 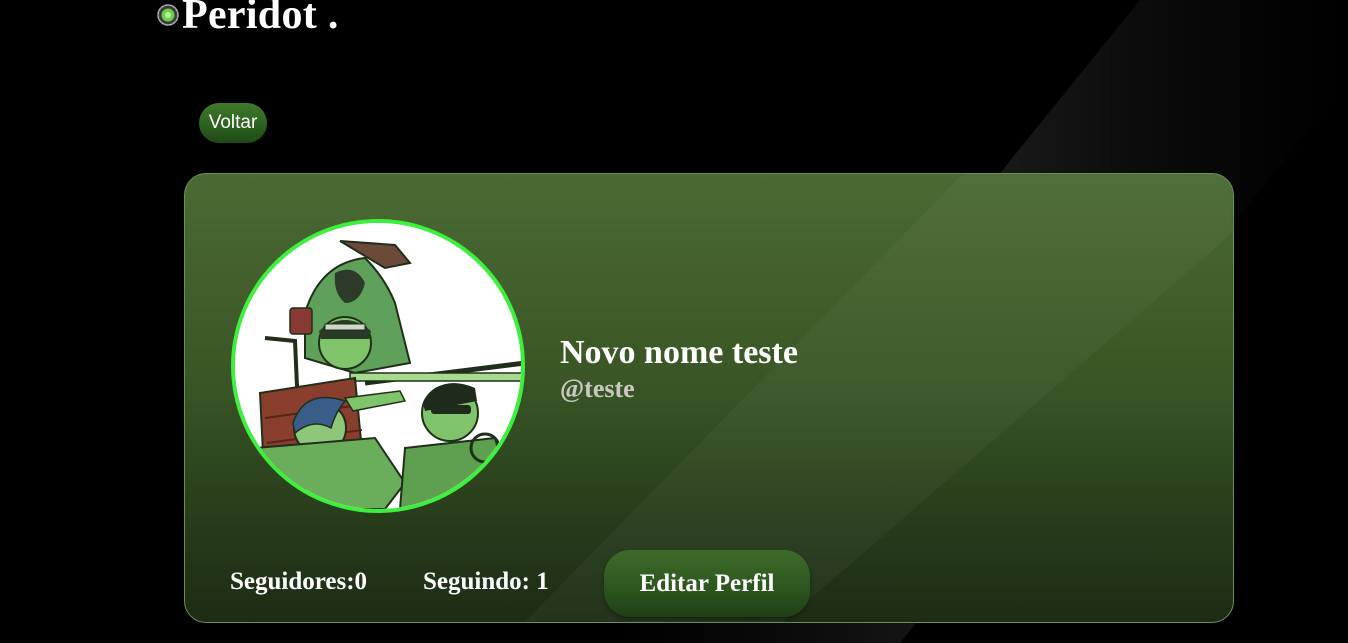 I want to click on peridot-gem-icon, so click(x=168, y=15).